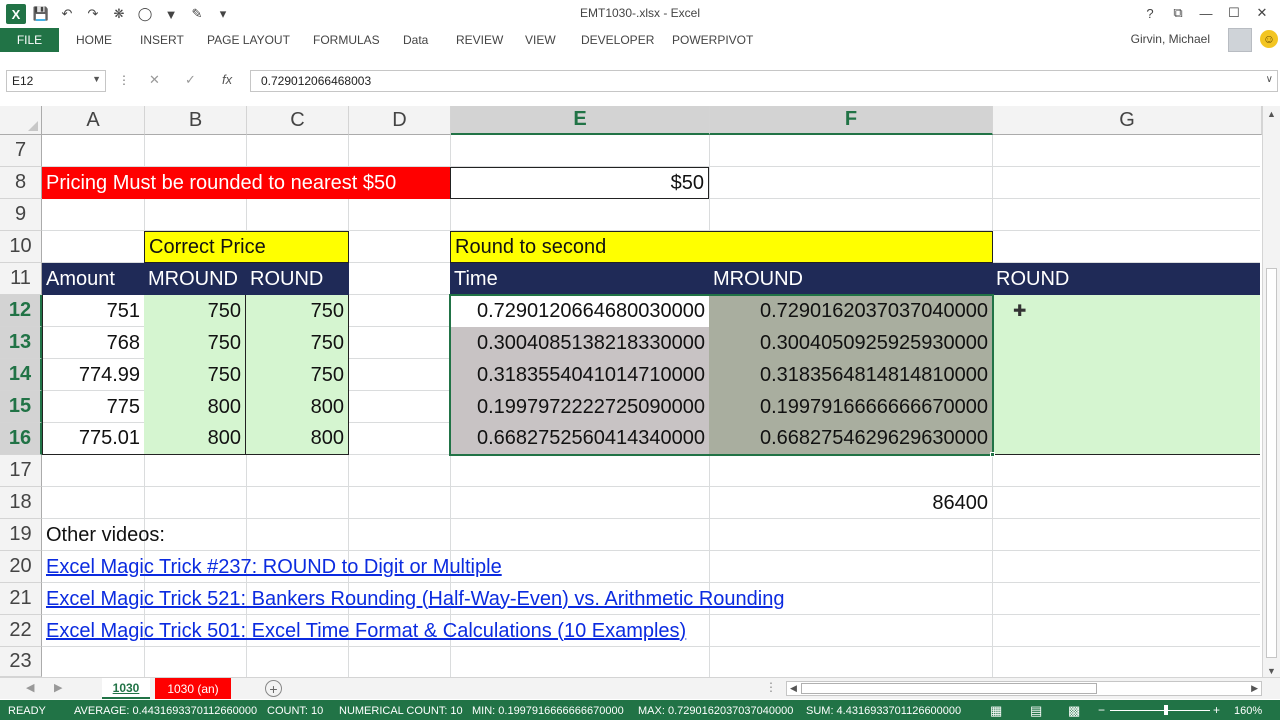 This screenshot has height=720, width=1280. What do you see at coordinates (246, 183) in the screenshot?
I see `cell-a8: Pricing Must be rounded to nearest $50` at bounding box center [246, 183].